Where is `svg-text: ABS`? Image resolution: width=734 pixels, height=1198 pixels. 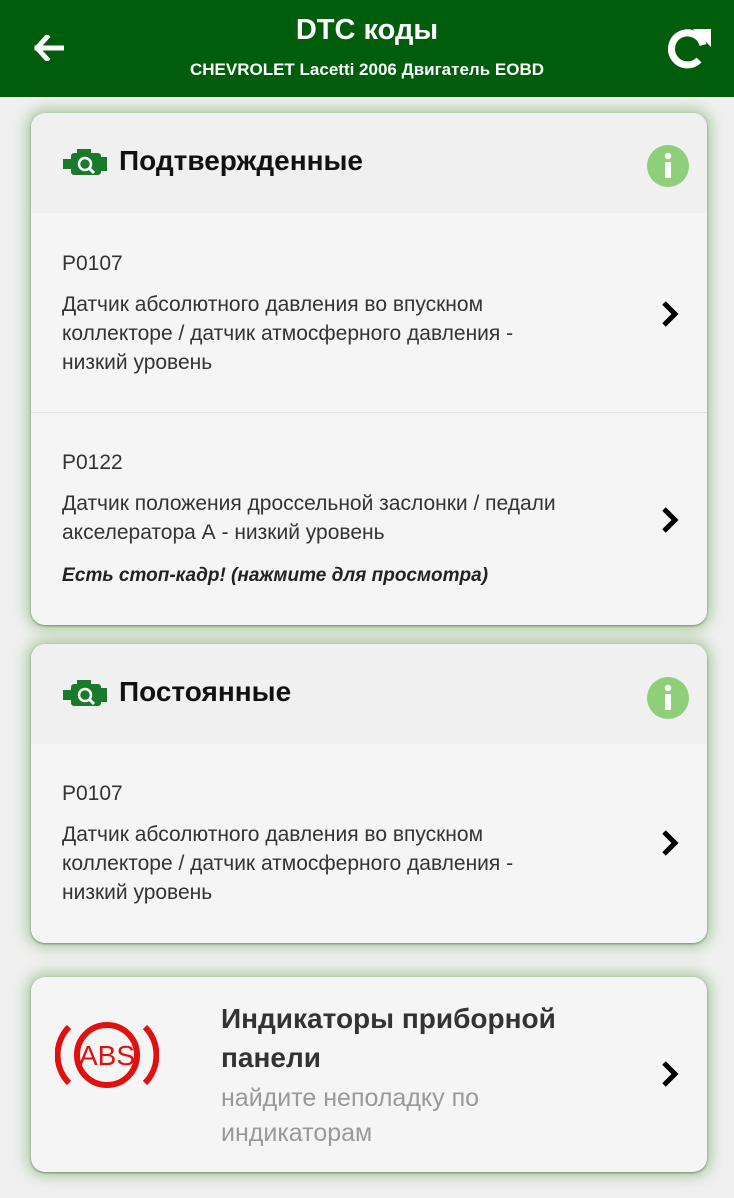 svg-text: ABS is located at coordinates (107, 1055).